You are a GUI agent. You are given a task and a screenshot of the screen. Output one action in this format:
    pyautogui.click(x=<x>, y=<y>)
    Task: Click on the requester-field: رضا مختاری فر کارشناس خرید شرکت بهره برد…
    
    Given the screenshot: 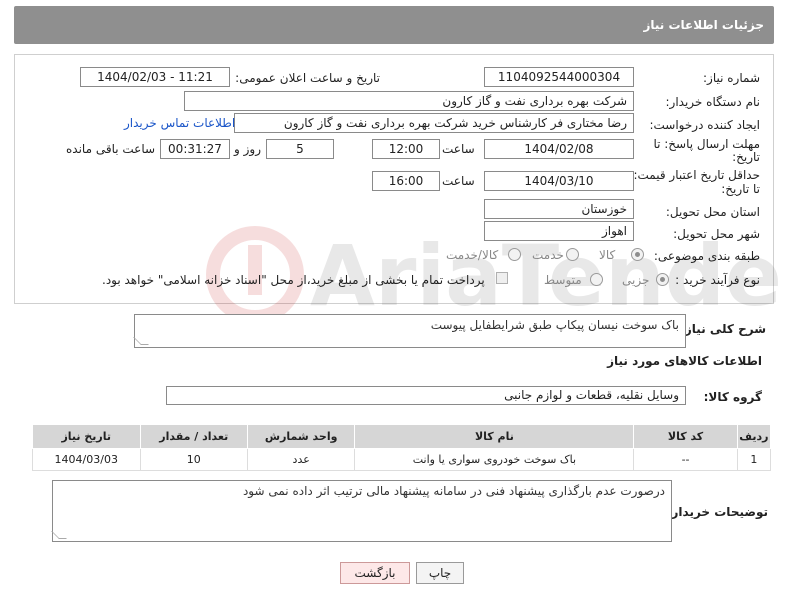 What is the action you would take?
    pyautogui.click(x=434, y=123)
    